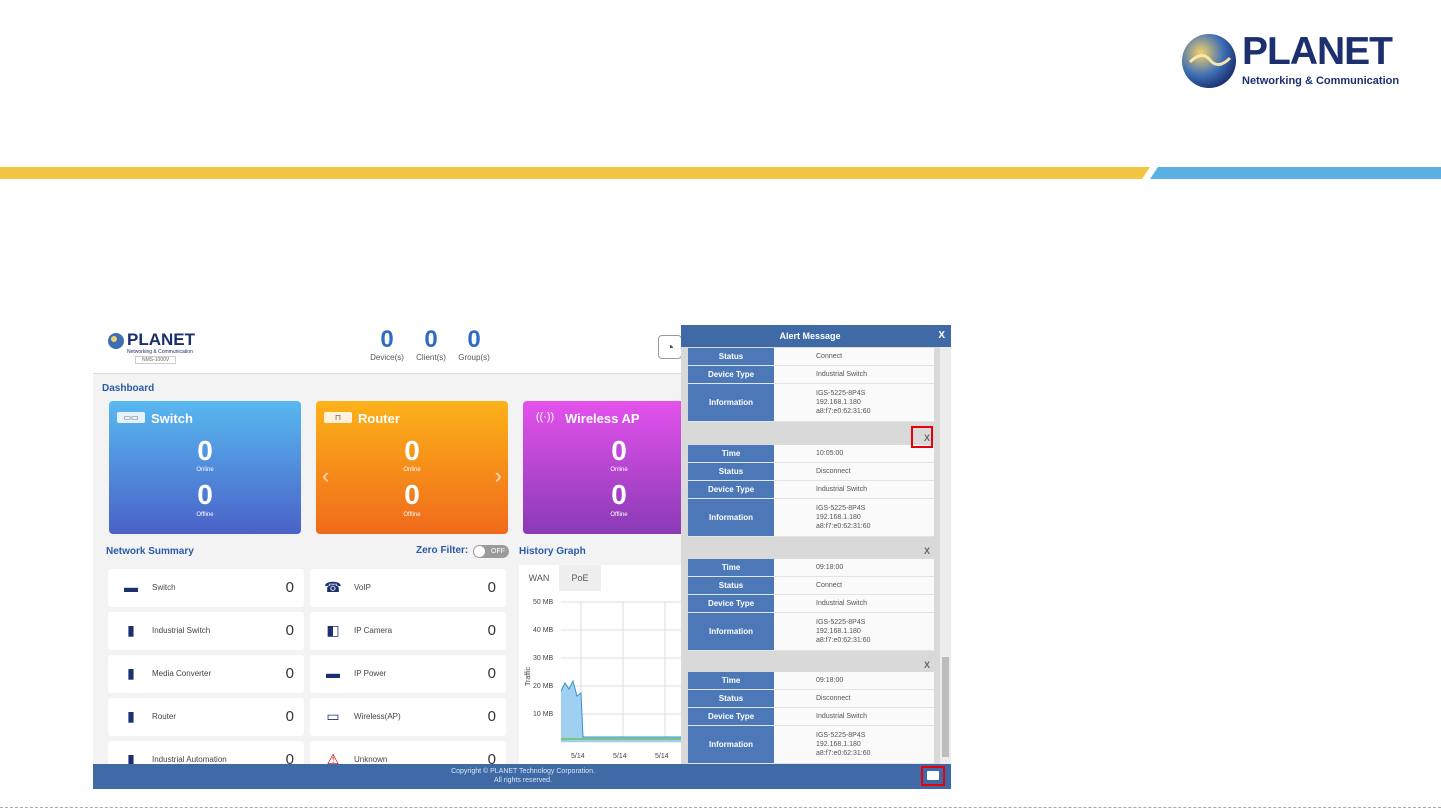 The height and width of the screenshot is (811, 1441). What do you see at coordinates (205, 515) in the screenshot?
I see `offline-label: Offline` at bounding box center [205, 515].